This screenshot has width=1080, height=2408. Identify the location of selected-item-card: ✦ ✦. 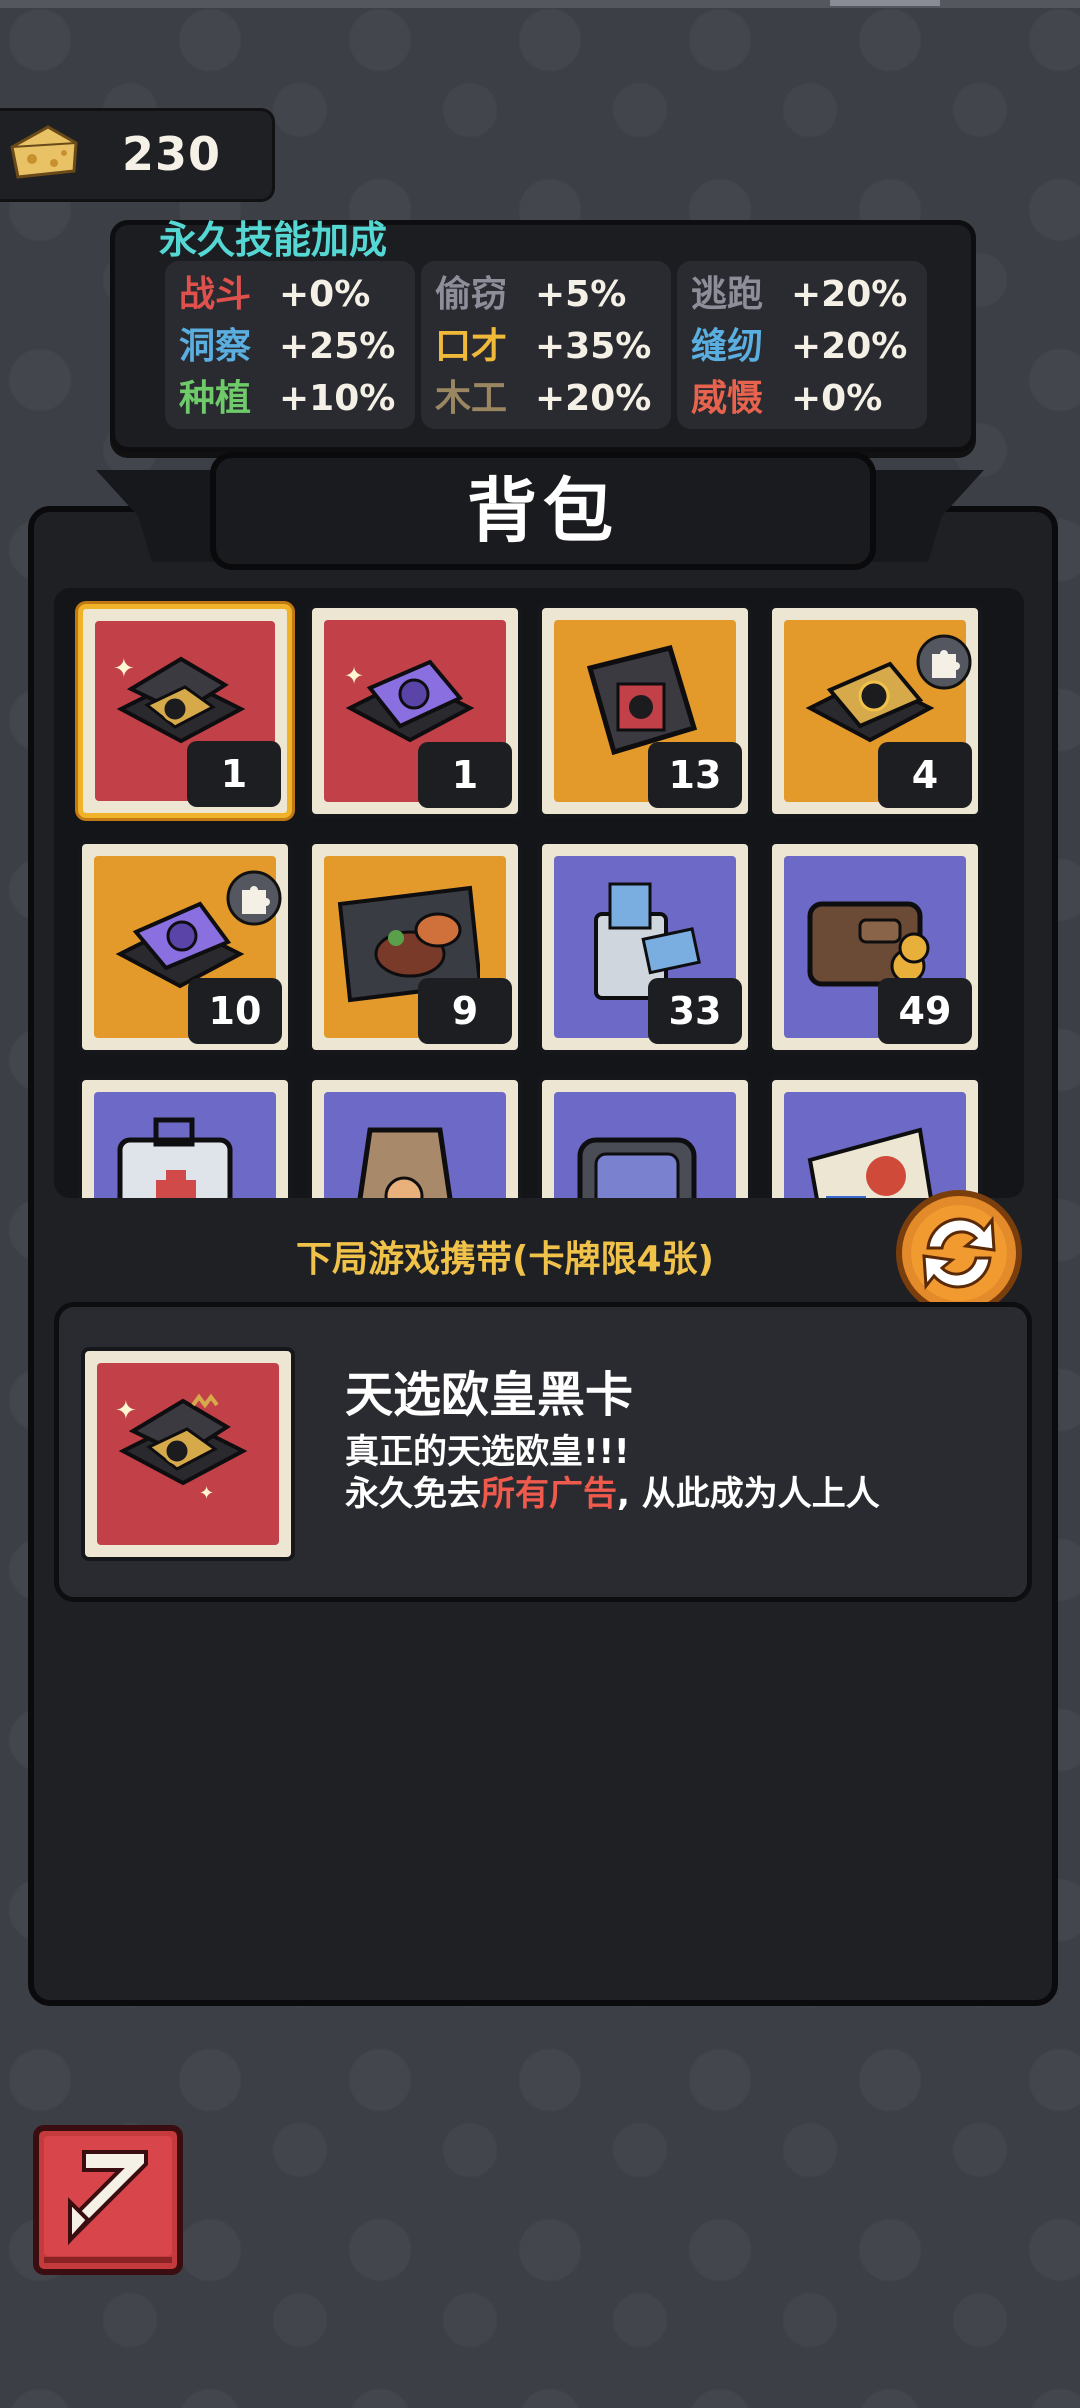
(188, 1454).